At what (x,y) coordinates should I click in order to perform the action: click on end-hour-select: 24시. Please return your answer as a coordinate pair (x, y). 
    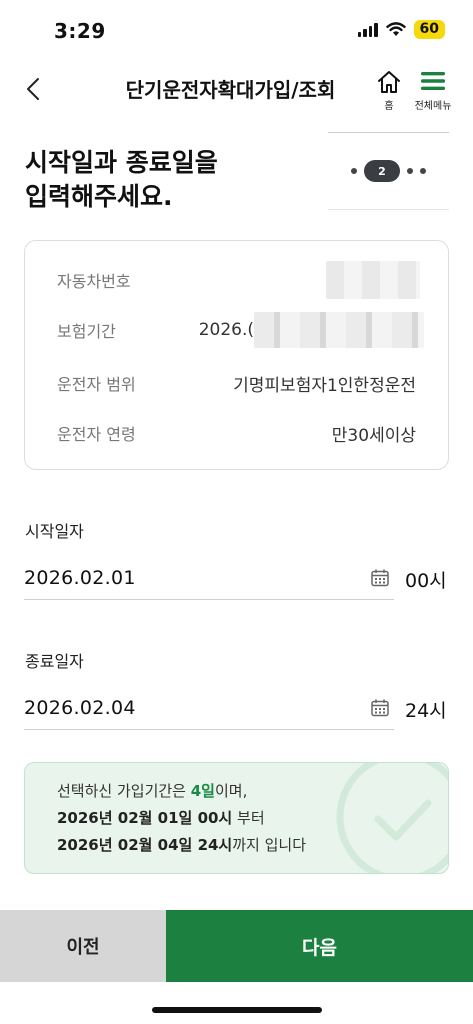
    Looking at the image, I should click on (426, 709).